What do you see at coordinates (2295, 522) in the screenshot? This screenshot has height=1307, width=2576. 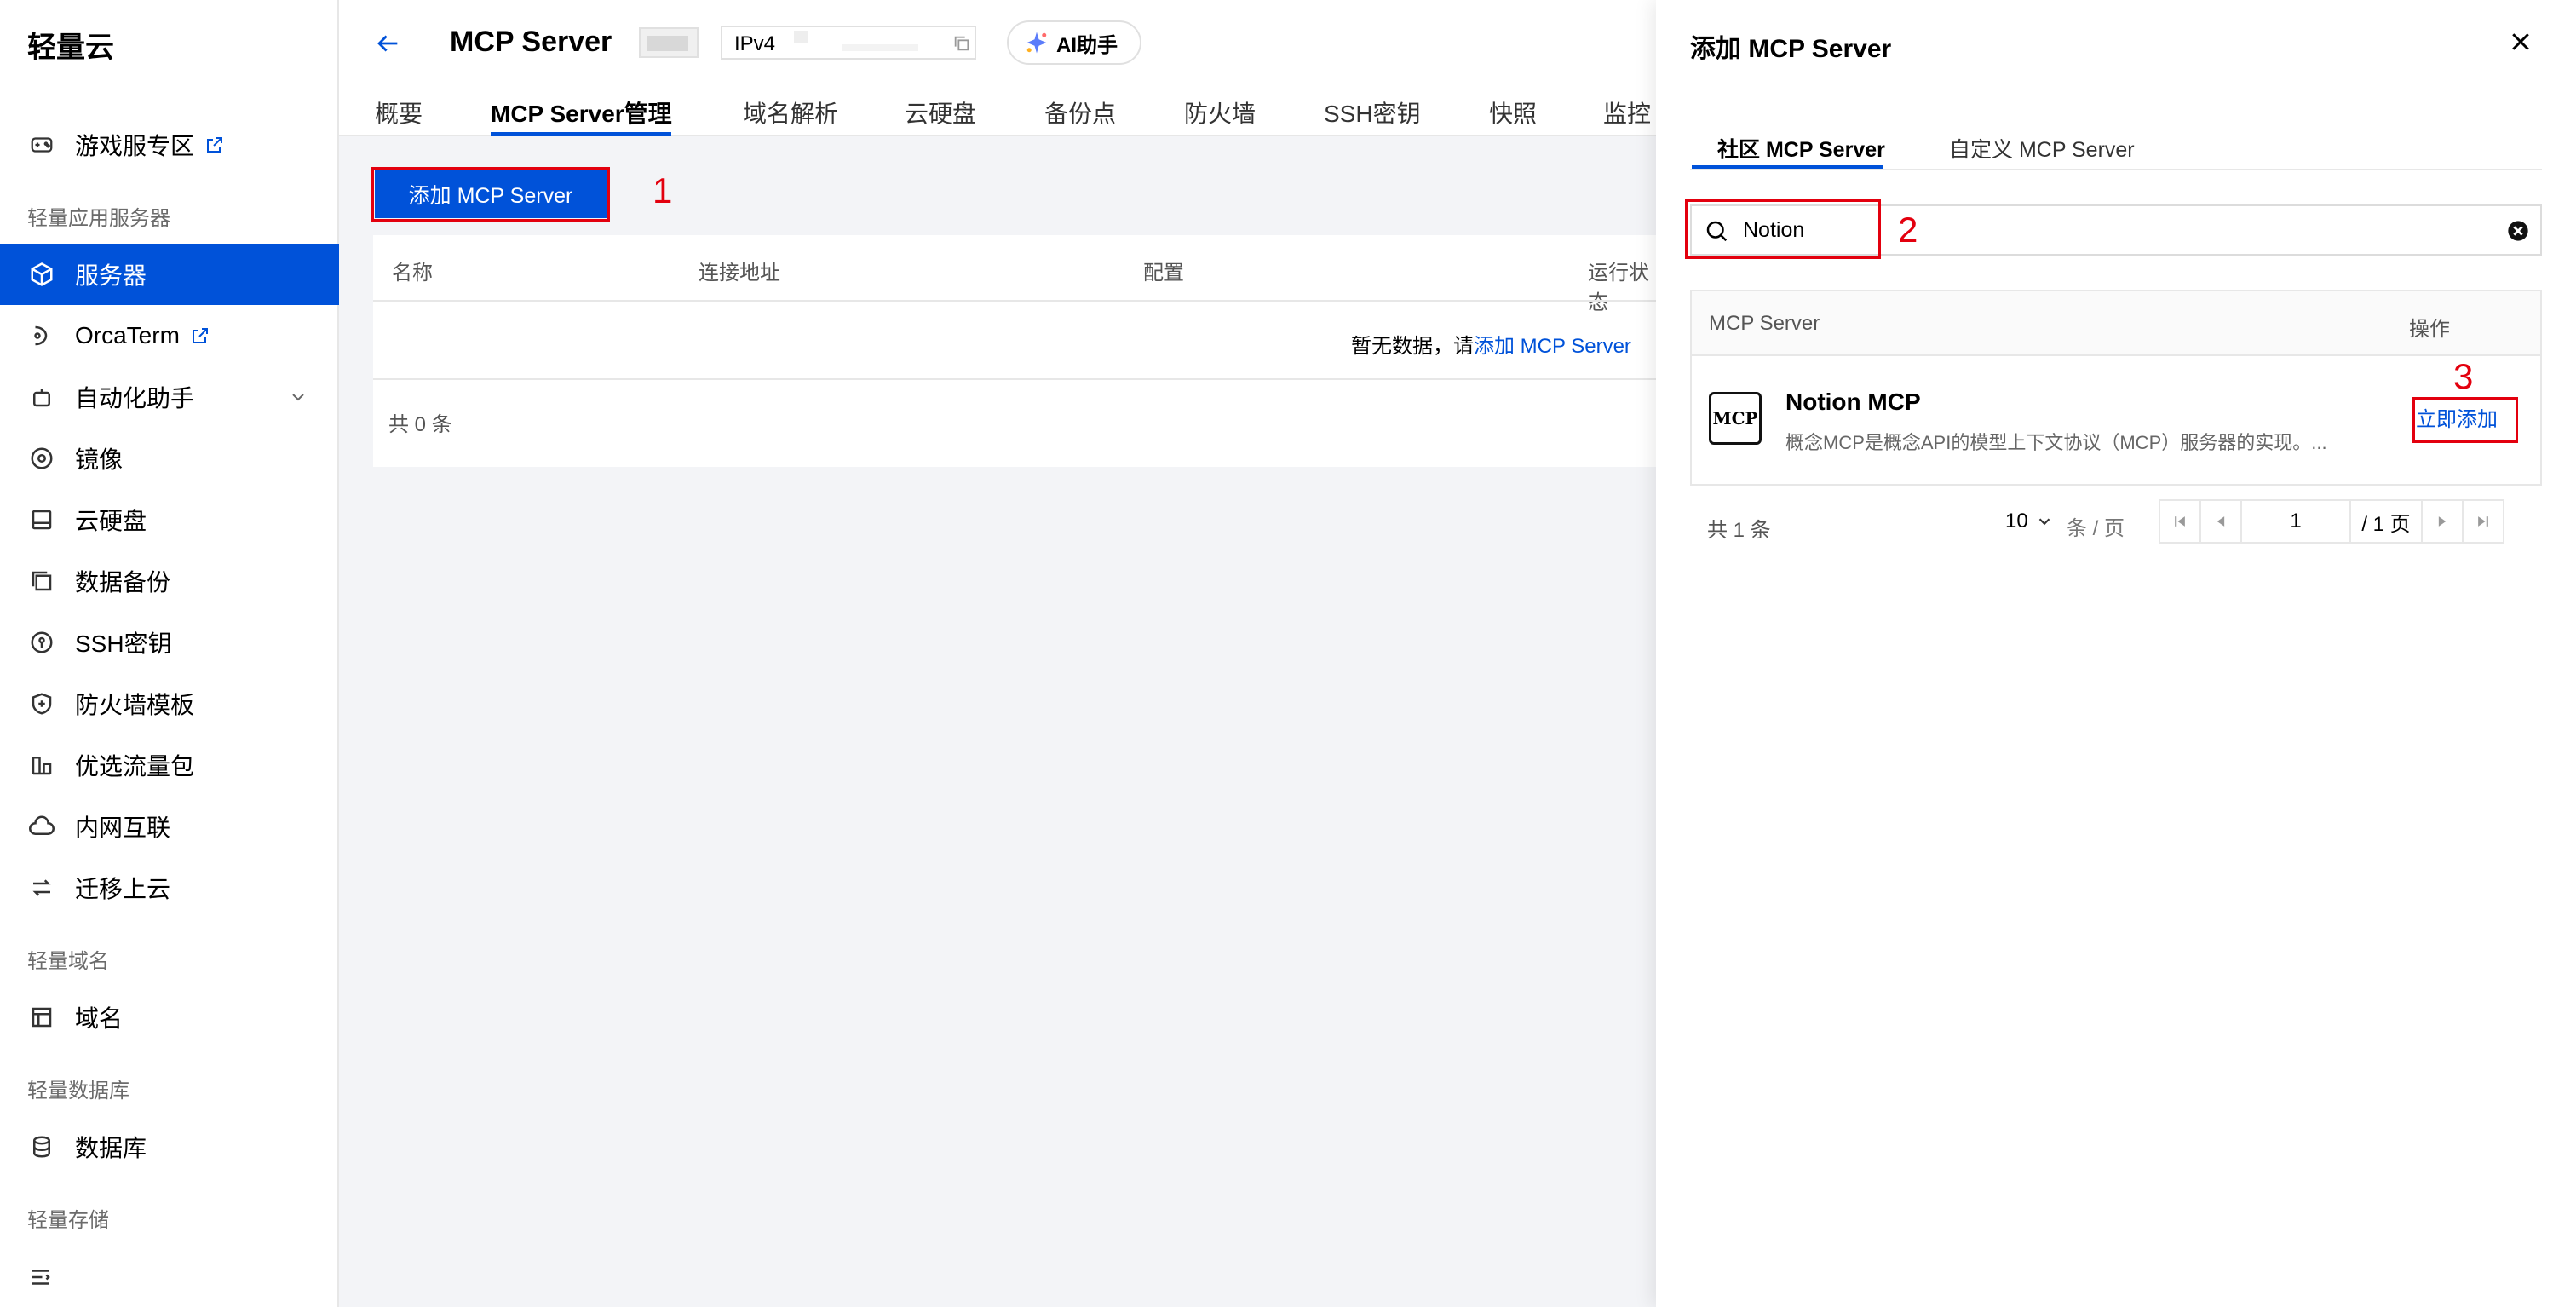 I see `page-number-input: 1` at bounding box center [2295, 522].